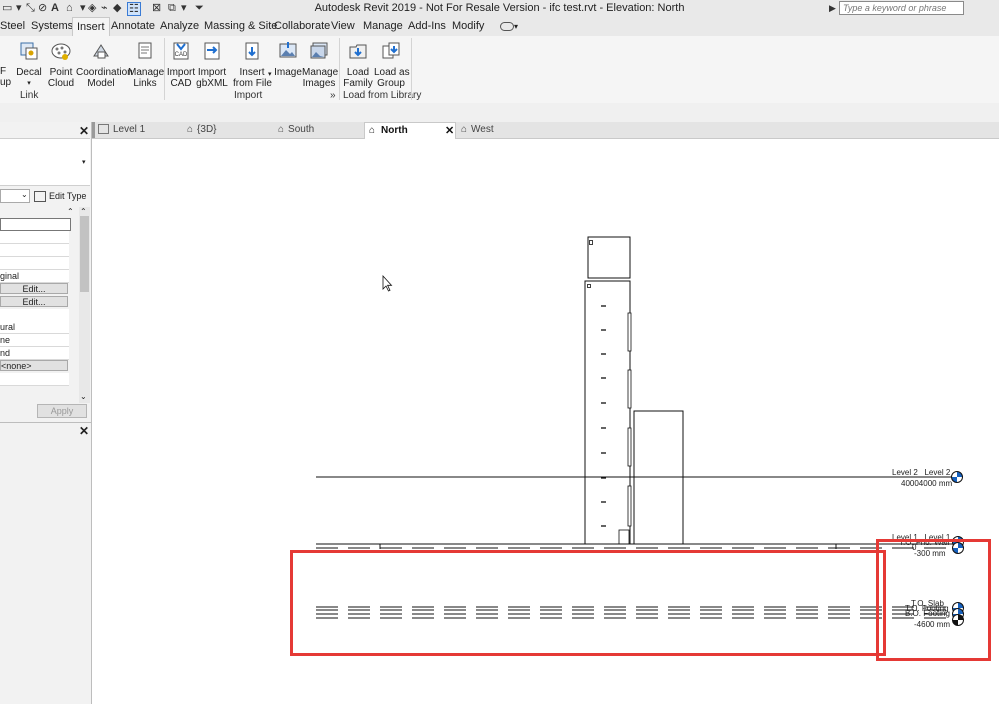 Image resolution: width=999 pixels, height=704 pixels. Describe the element at coordinates (933, 600) in the screenshot. I see `highlight-level-heads` at that location.